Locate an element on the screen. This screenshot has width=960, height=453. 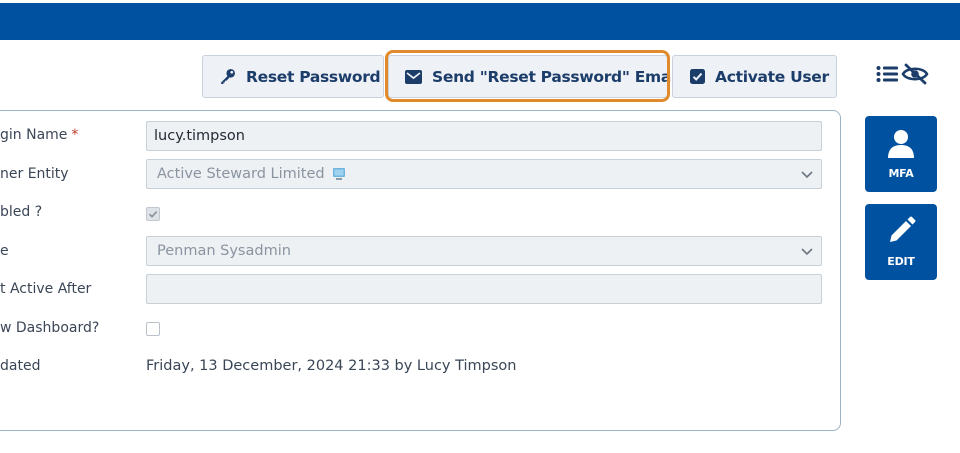
role-select: Penman Sysadmin is located at coordinates (484, 251).